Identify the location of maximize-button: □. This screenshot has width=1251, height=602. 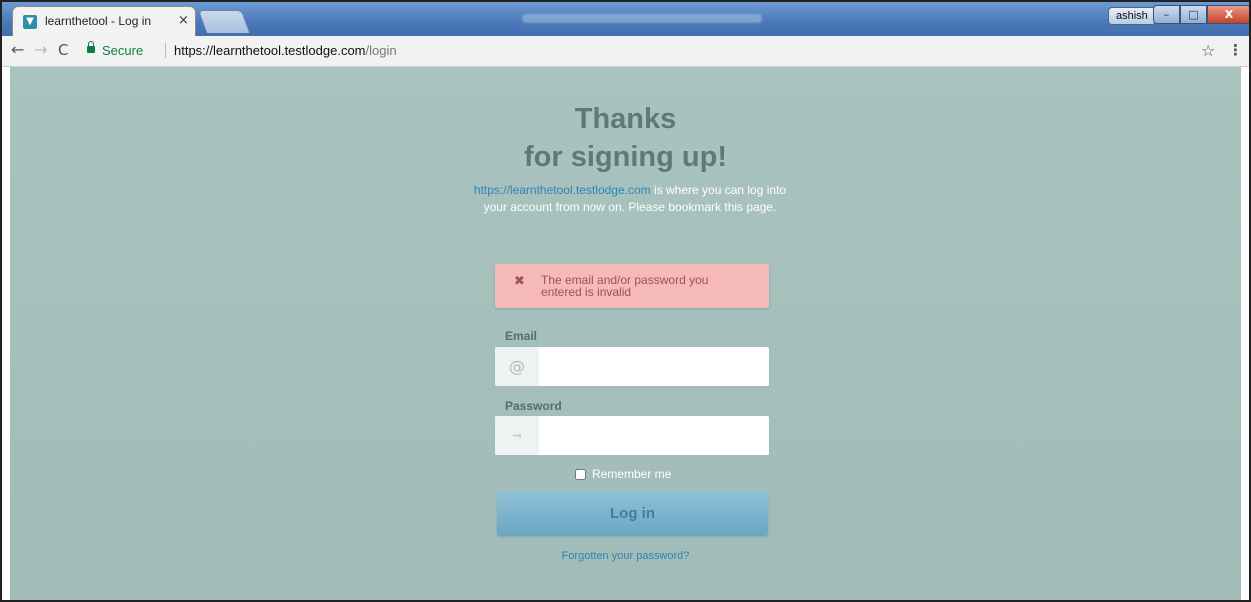
(1193, 14).